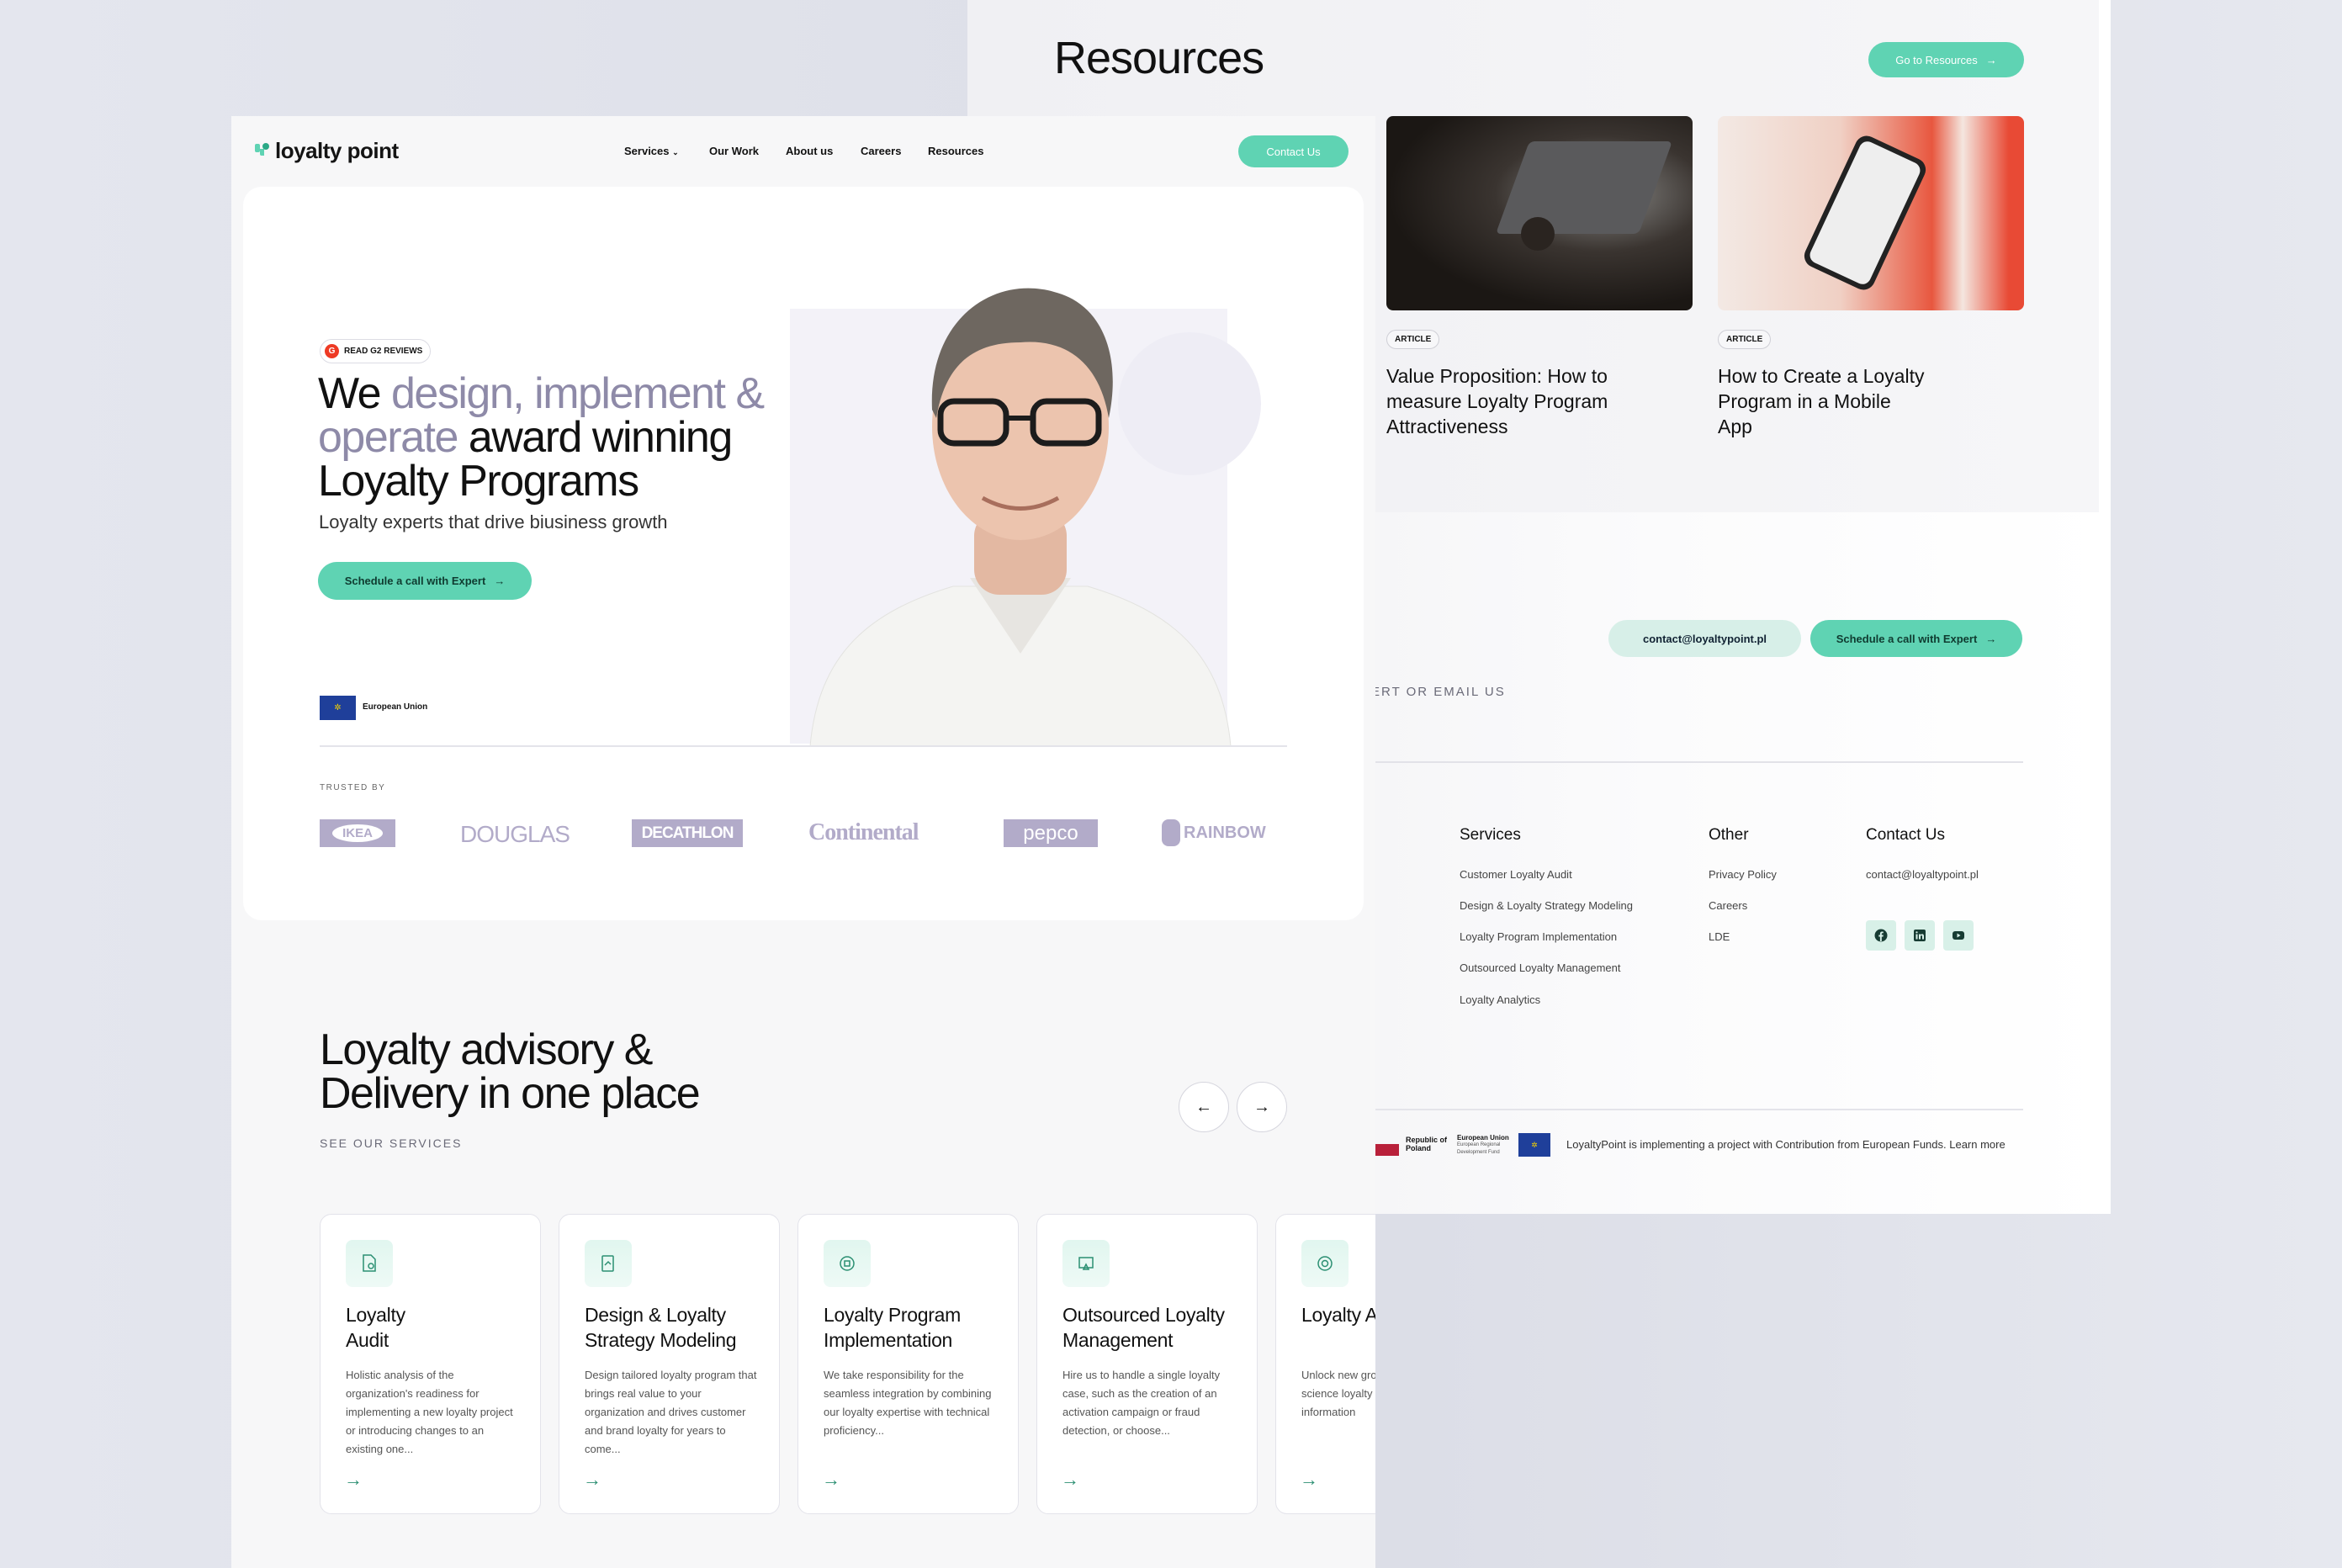 Image resolution: width=2342 pixels, height=1568 pixels. What do you see at coordinates (353, 787) in the screenshot?
I see `trusted-by-label: TRUSTED BY` at bounding box center [353, 787].